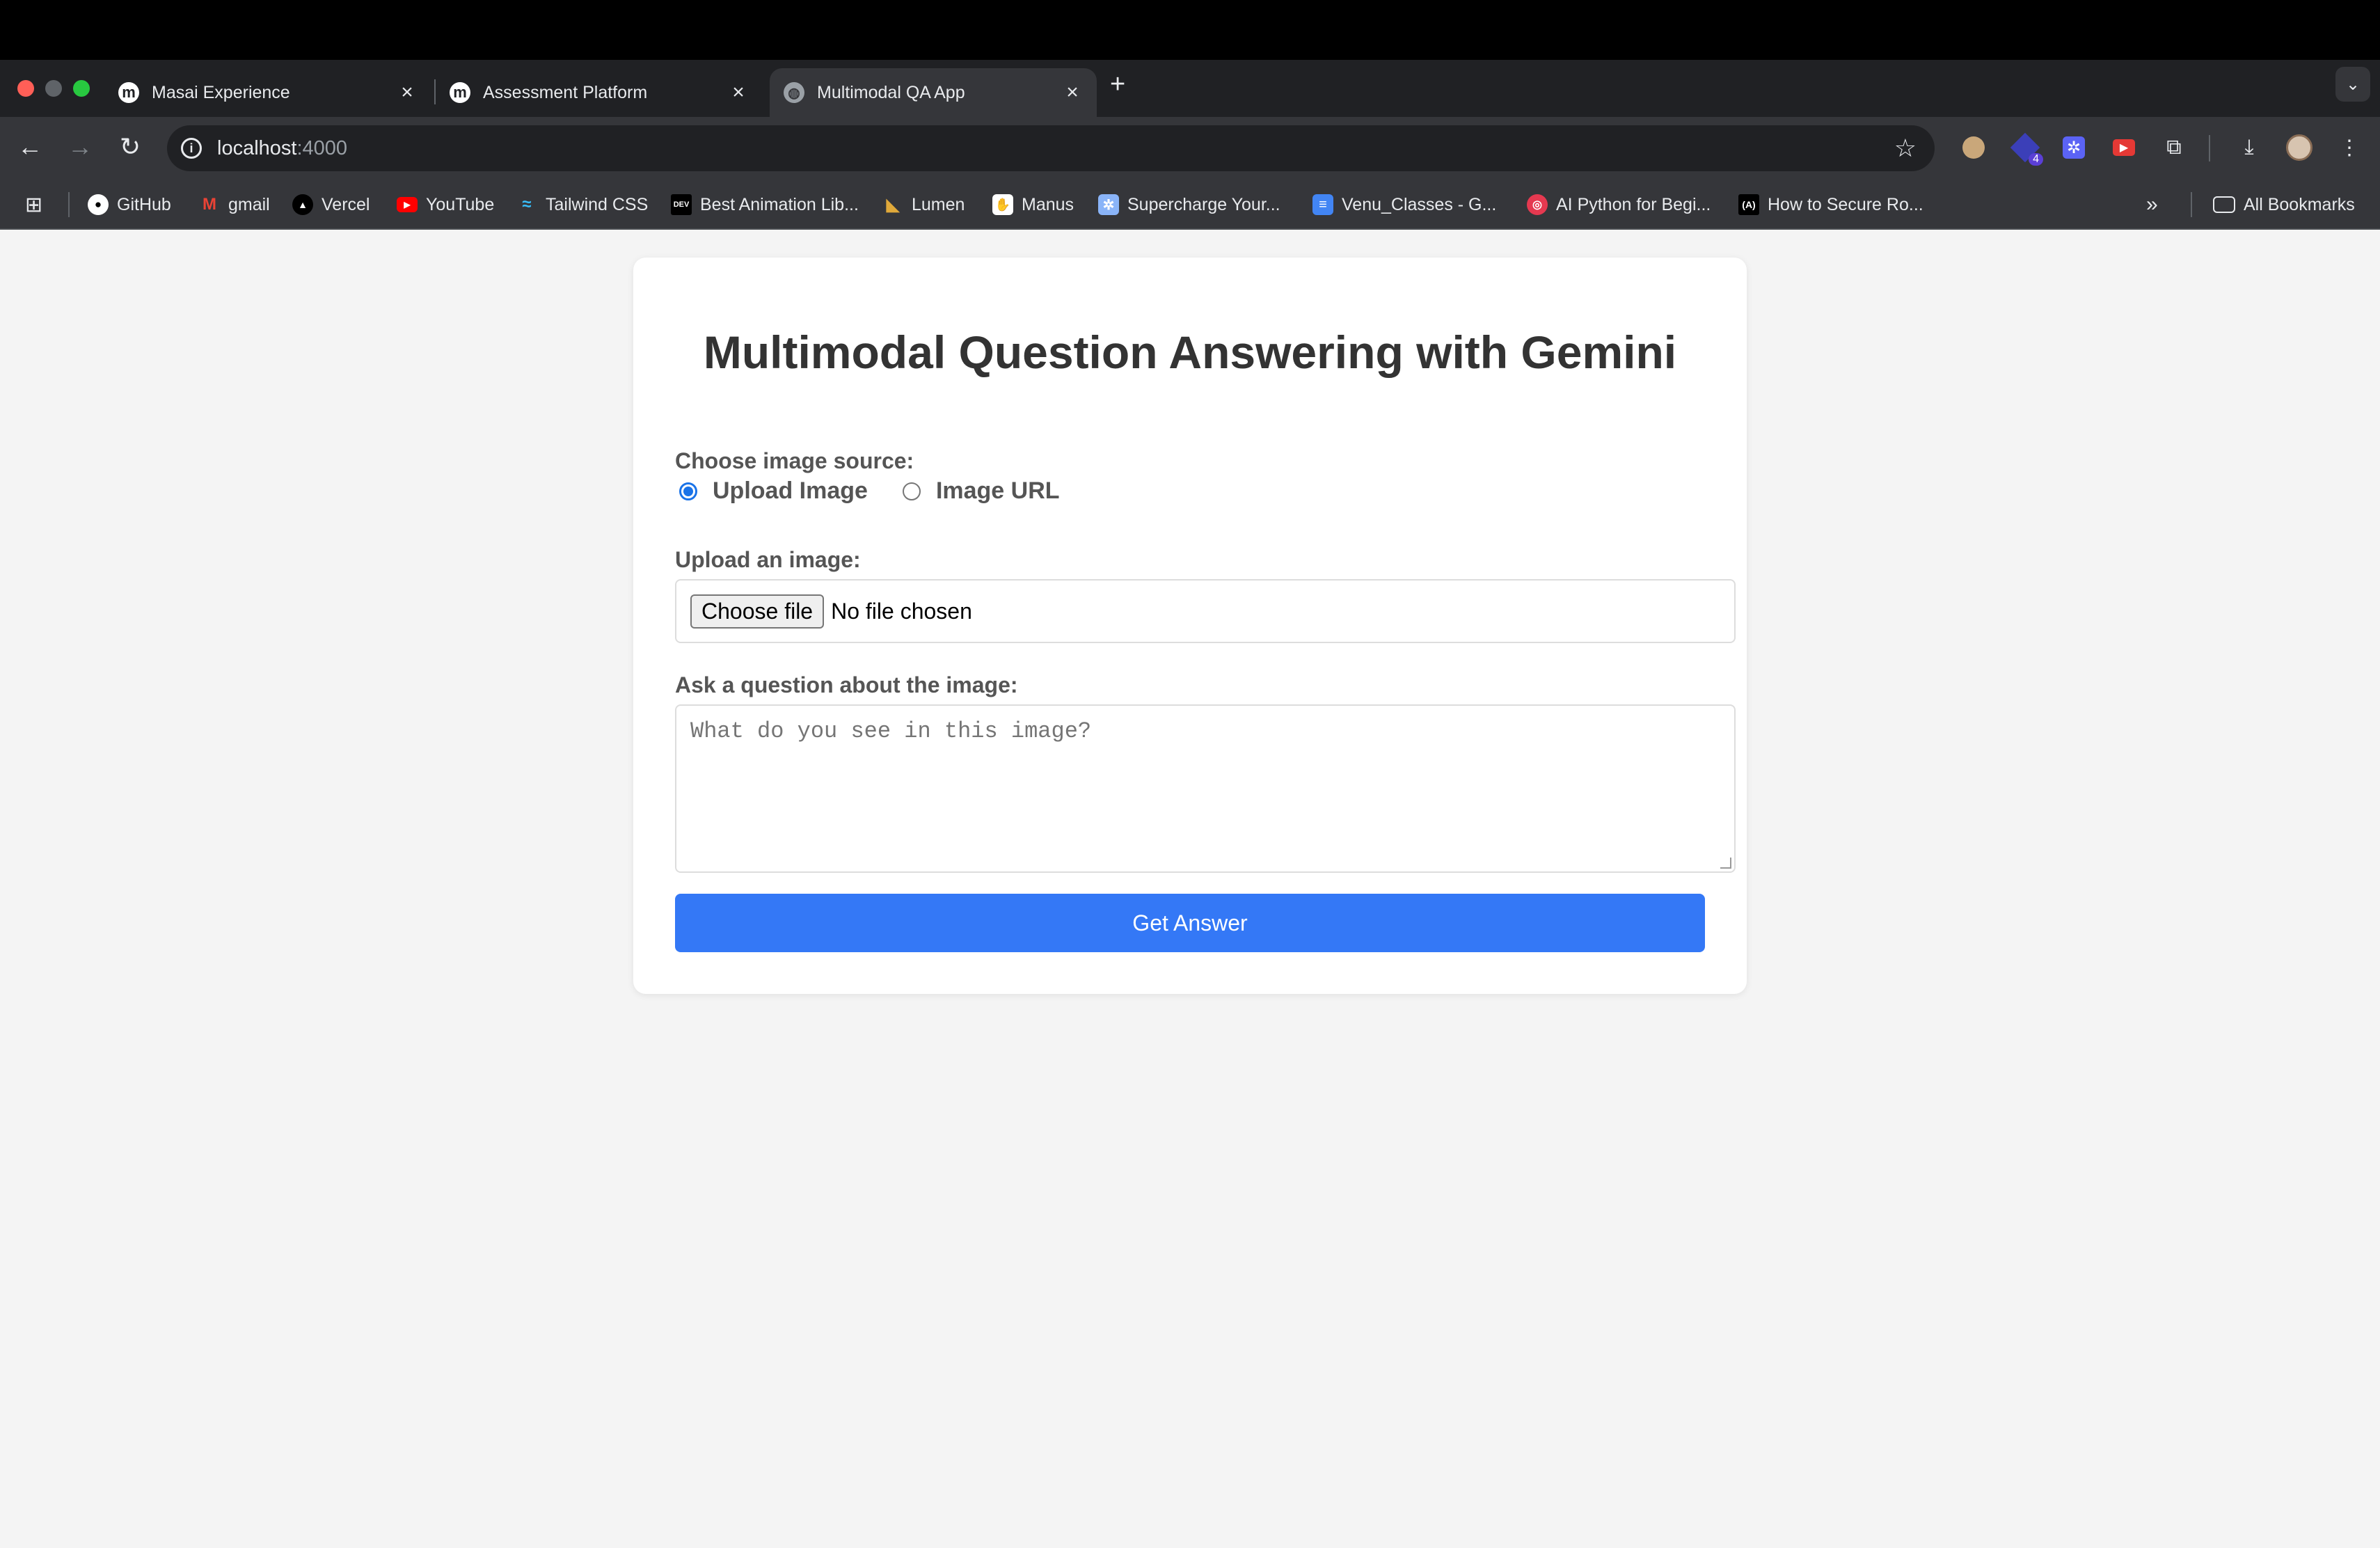  What do you see at coordinates (527, 204) in the screenshot?
I see `tailwind-icon: ≈` at bounding box center [527, 204].